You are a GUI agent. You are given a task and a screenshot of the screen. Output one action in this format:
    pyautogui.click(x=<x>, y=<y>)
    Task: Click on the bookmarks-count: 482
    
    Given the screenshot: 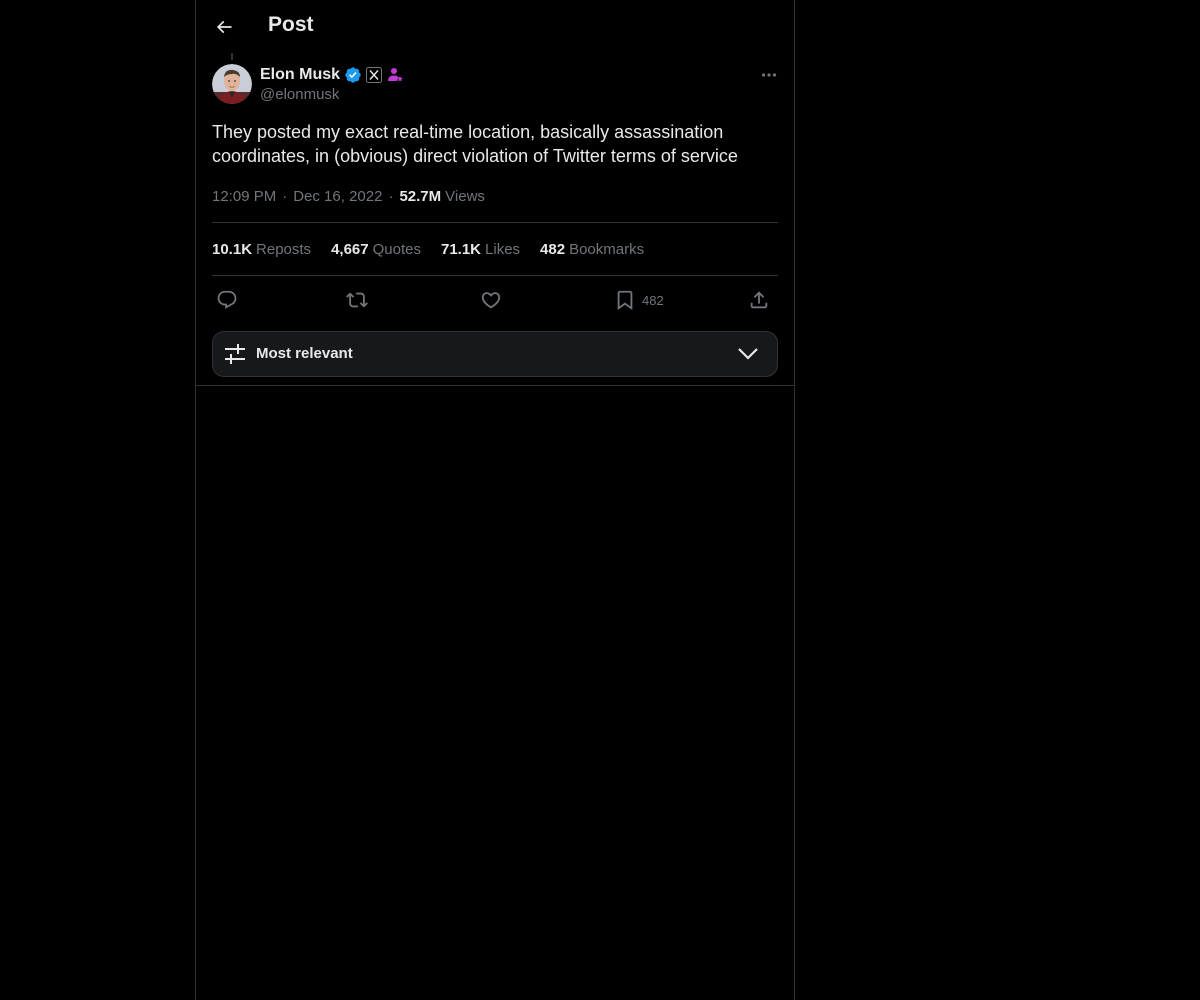 What is the action you would take?
    pyautogui.click(x=553, y=249)
    